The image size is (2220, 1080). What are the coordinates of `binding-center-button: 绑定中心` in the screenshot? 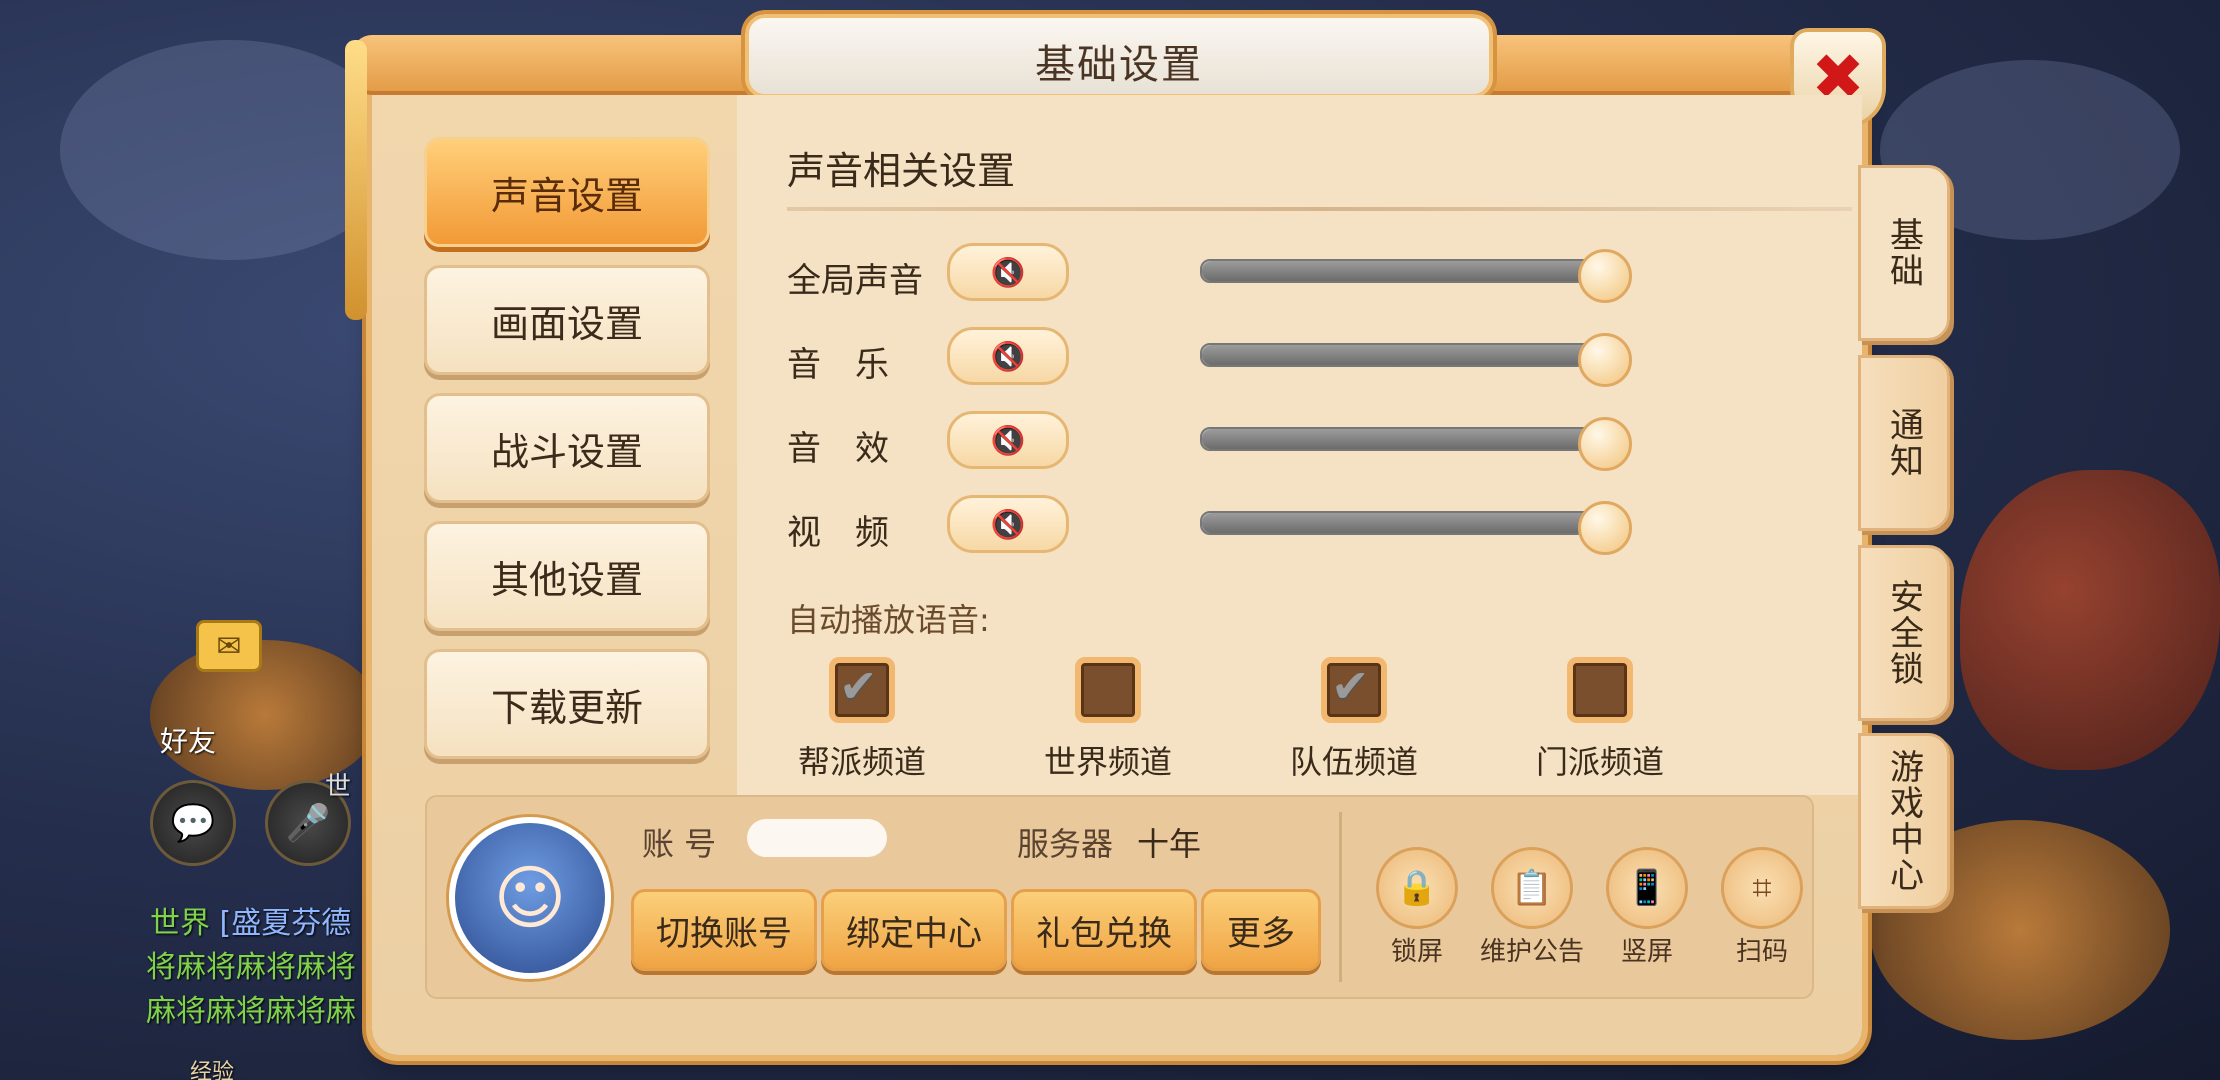 It's located at (914, 930).